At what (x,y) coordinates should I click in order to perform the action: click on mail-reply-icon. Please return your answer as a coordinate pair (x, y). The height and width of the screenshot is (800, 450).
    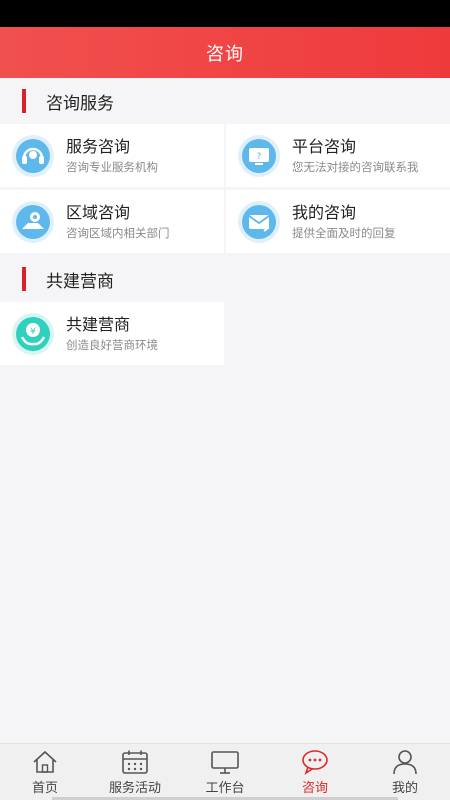
    Looking at the image, I should click on (259, 221).